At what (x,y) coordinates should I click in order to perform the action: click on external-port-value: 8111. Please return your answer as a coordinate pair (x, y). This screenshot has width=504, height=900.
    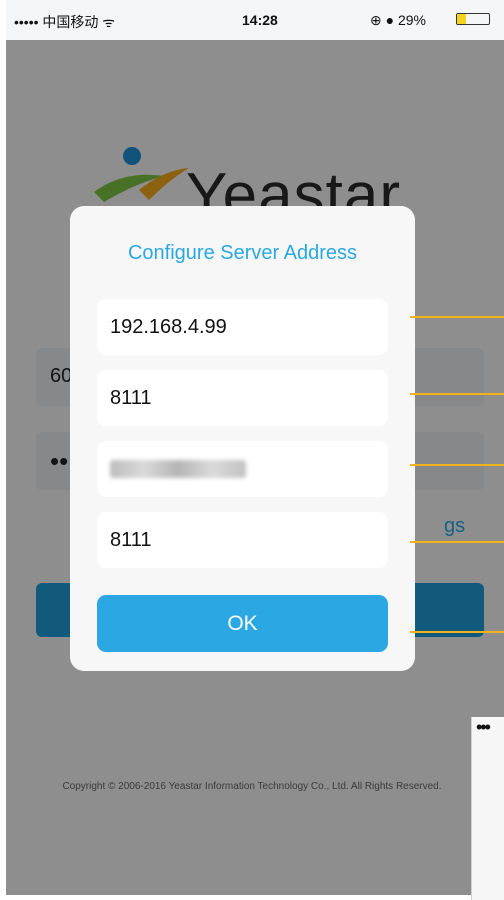
    Looking at the image, I should click on (131, 540).